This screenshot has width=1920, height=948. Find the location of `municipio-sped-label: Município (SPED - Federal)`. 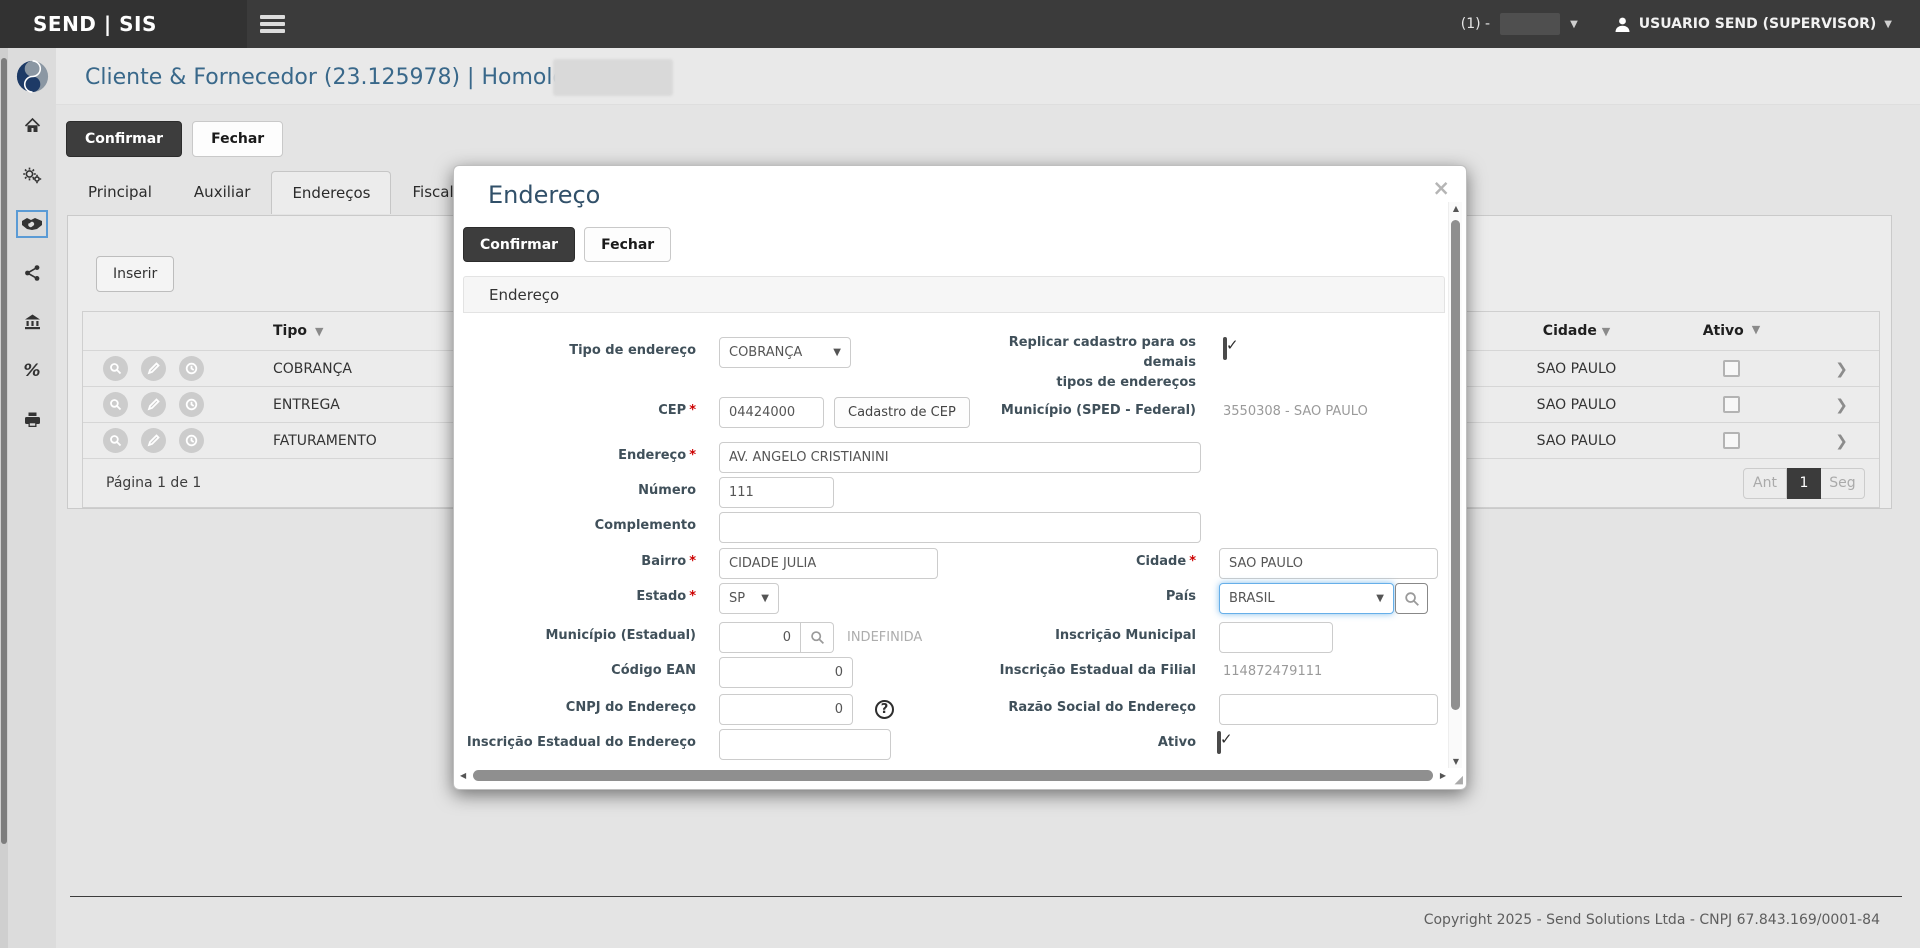

municipio-sped-label: Município (SPED - Federal) is located at coordinates (1098, 410).